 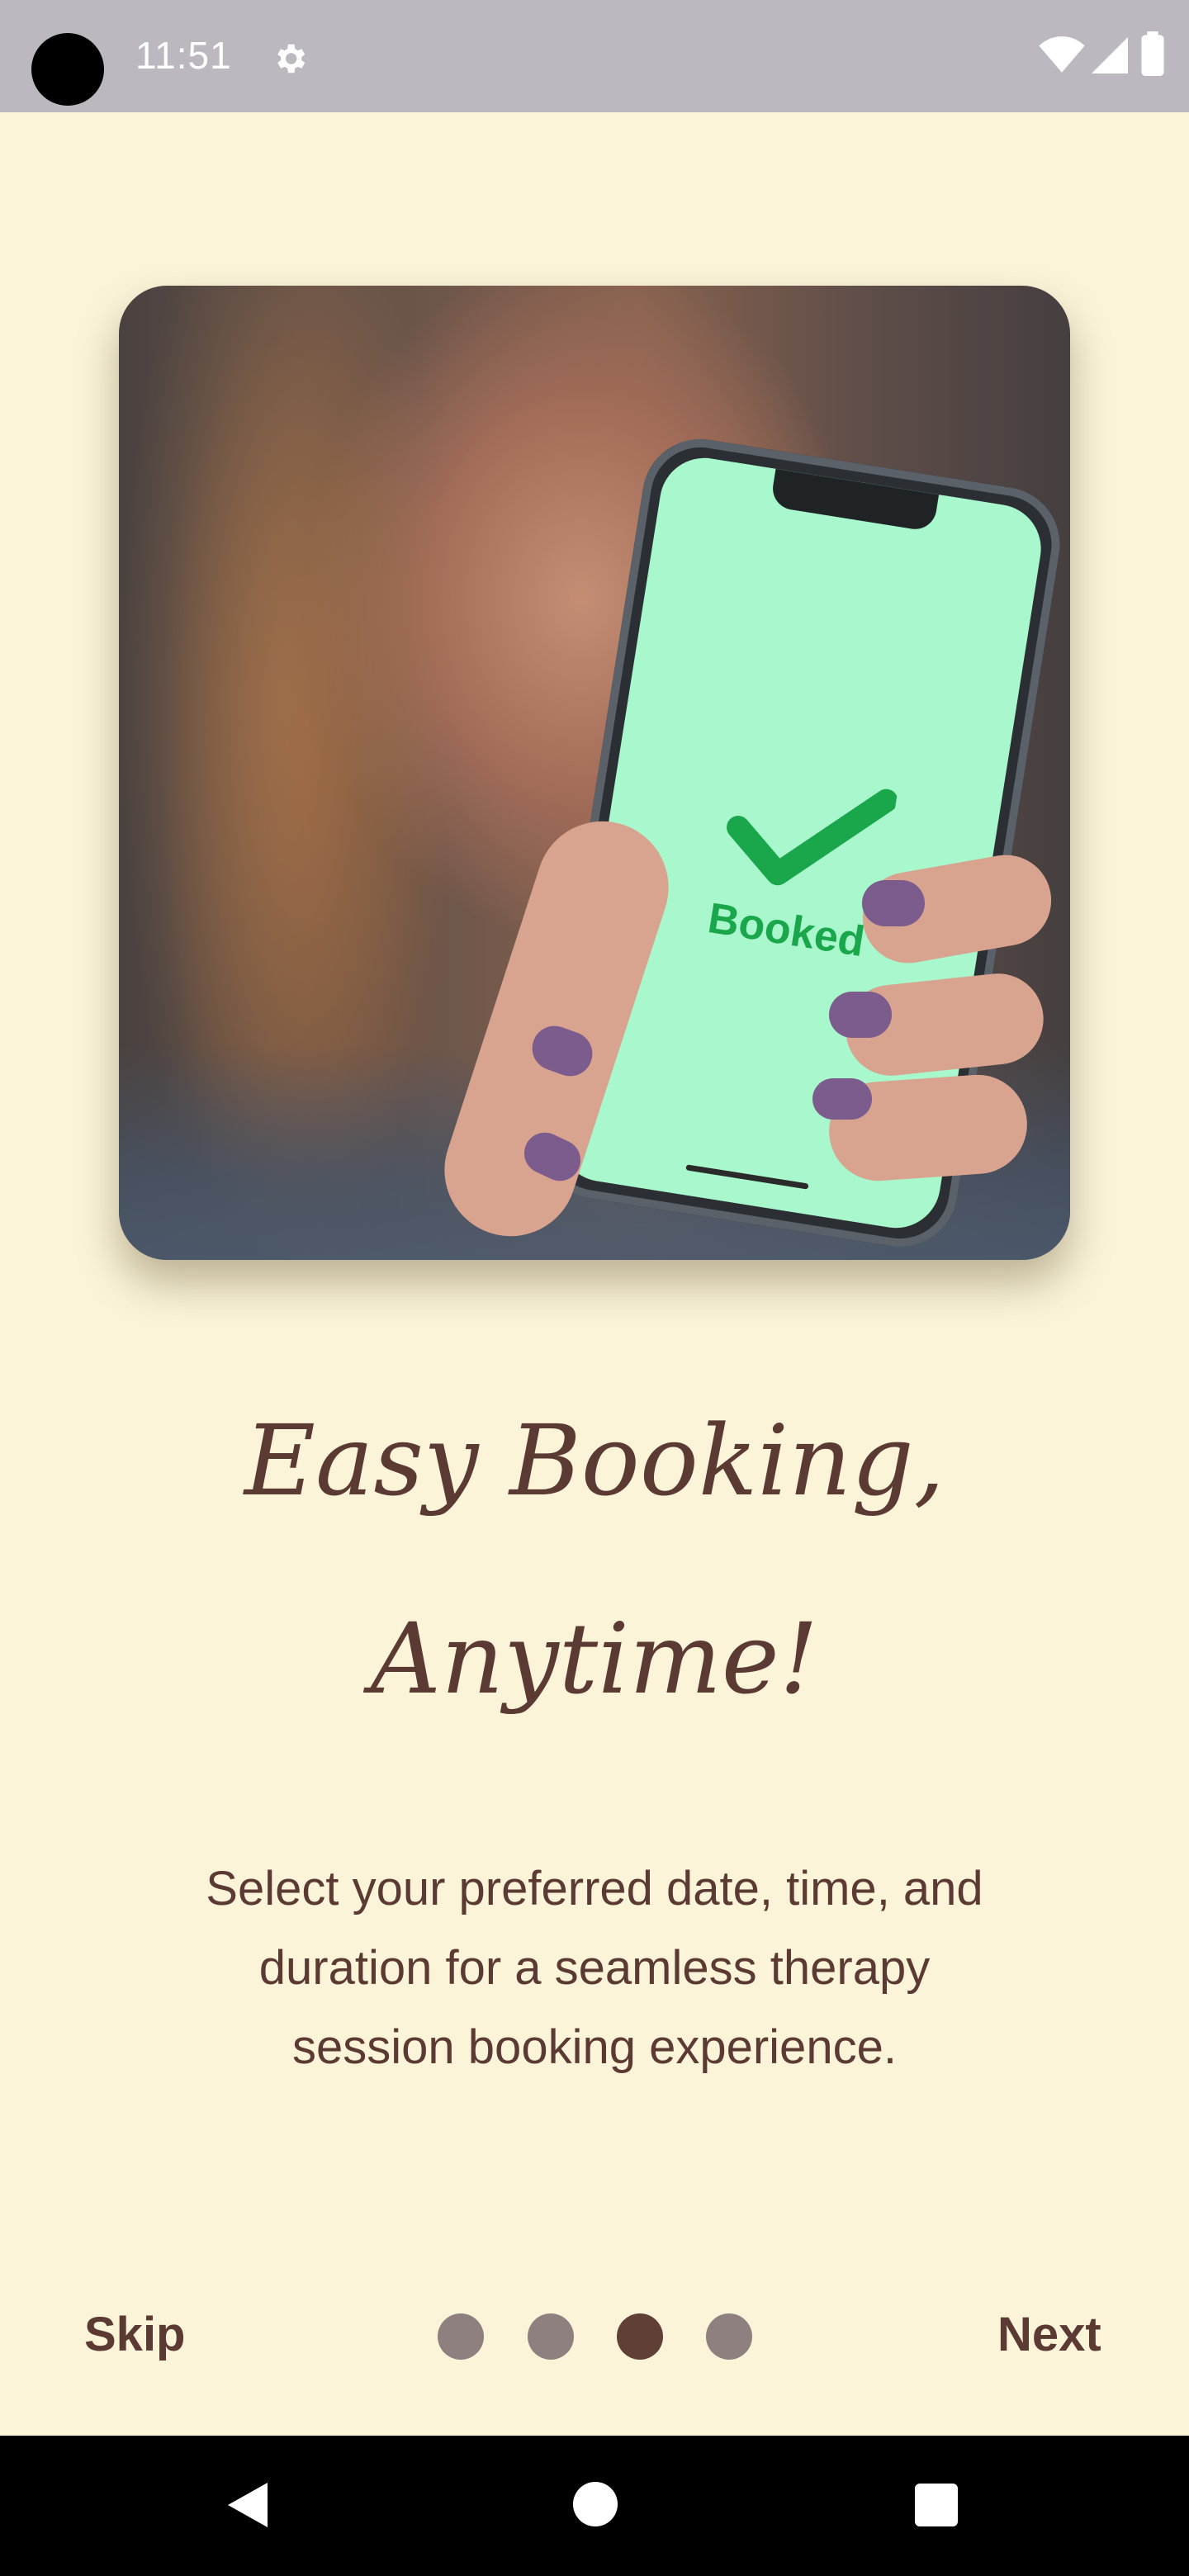 What do you see at coordinates (135, 2334) in the screenshot?
I see `skip-button: Skip` at bounding box center [135, 2334].